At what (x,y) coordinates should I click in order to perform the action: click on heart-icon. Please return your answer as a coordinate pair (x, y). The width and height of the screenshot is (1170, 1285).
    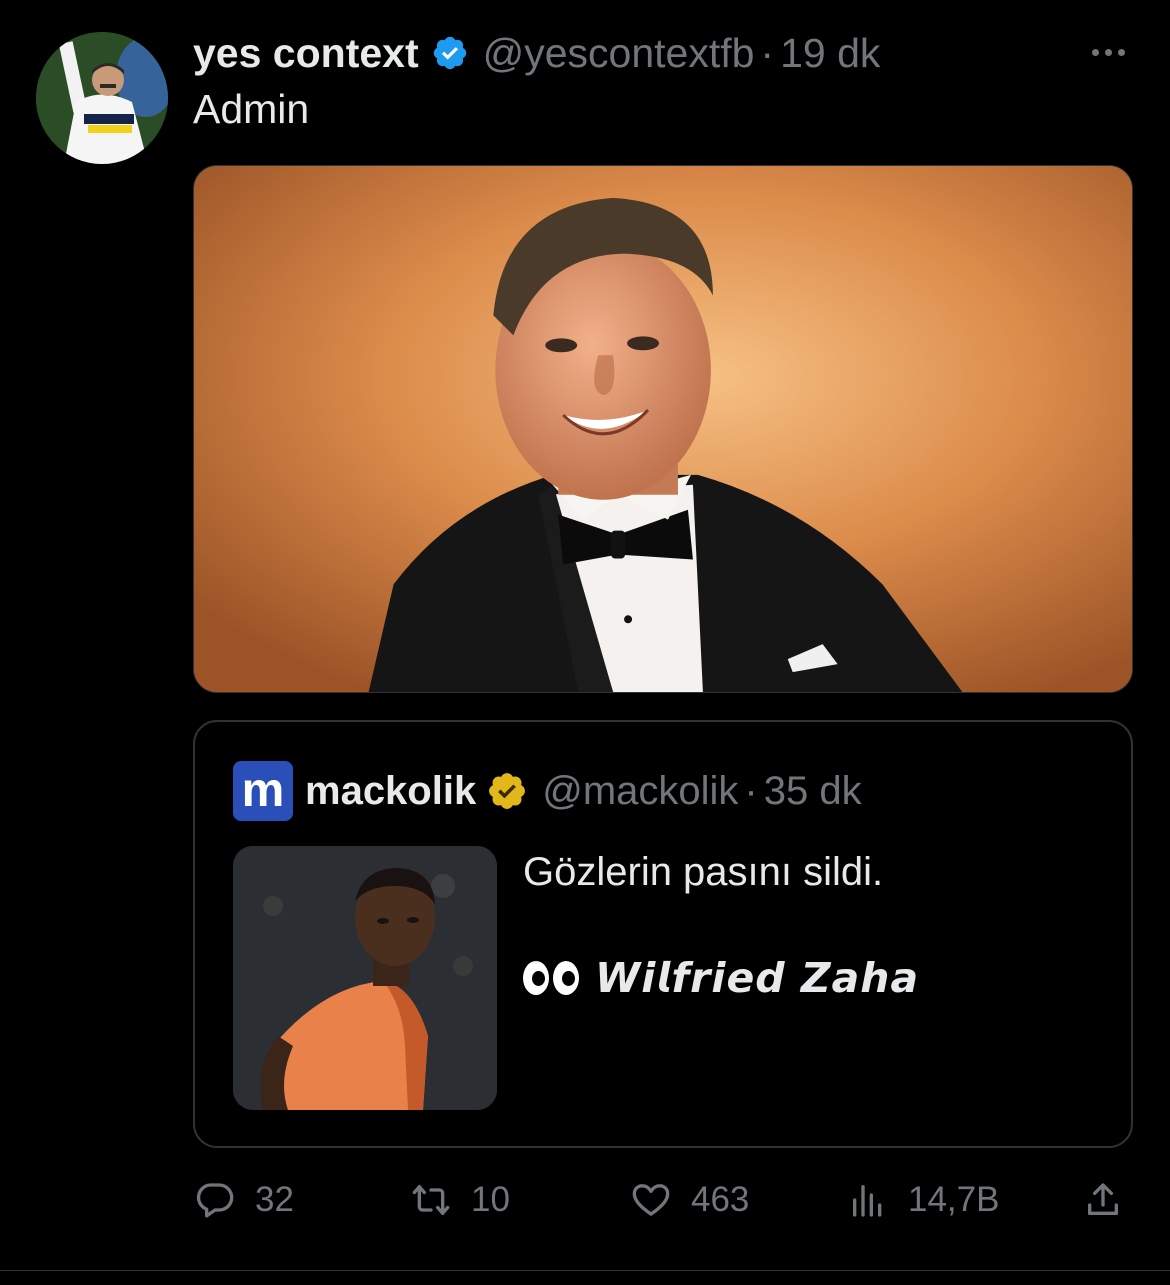
    Looking at the image, I should click on (651, 1200).